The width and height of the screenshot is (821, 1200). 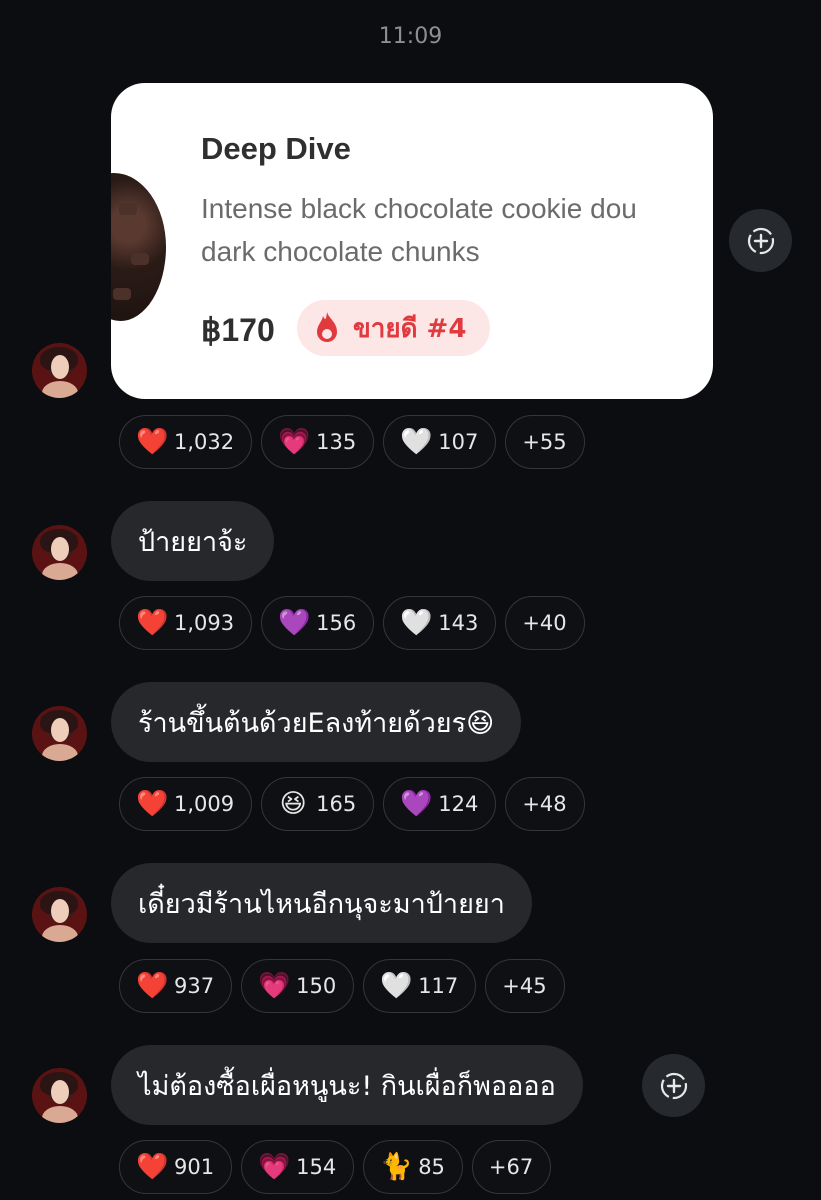 What do you see at coordinates (410, 36) in the screenshot?
I see `timestamp: 11:09` at bounding box center [410, 36].